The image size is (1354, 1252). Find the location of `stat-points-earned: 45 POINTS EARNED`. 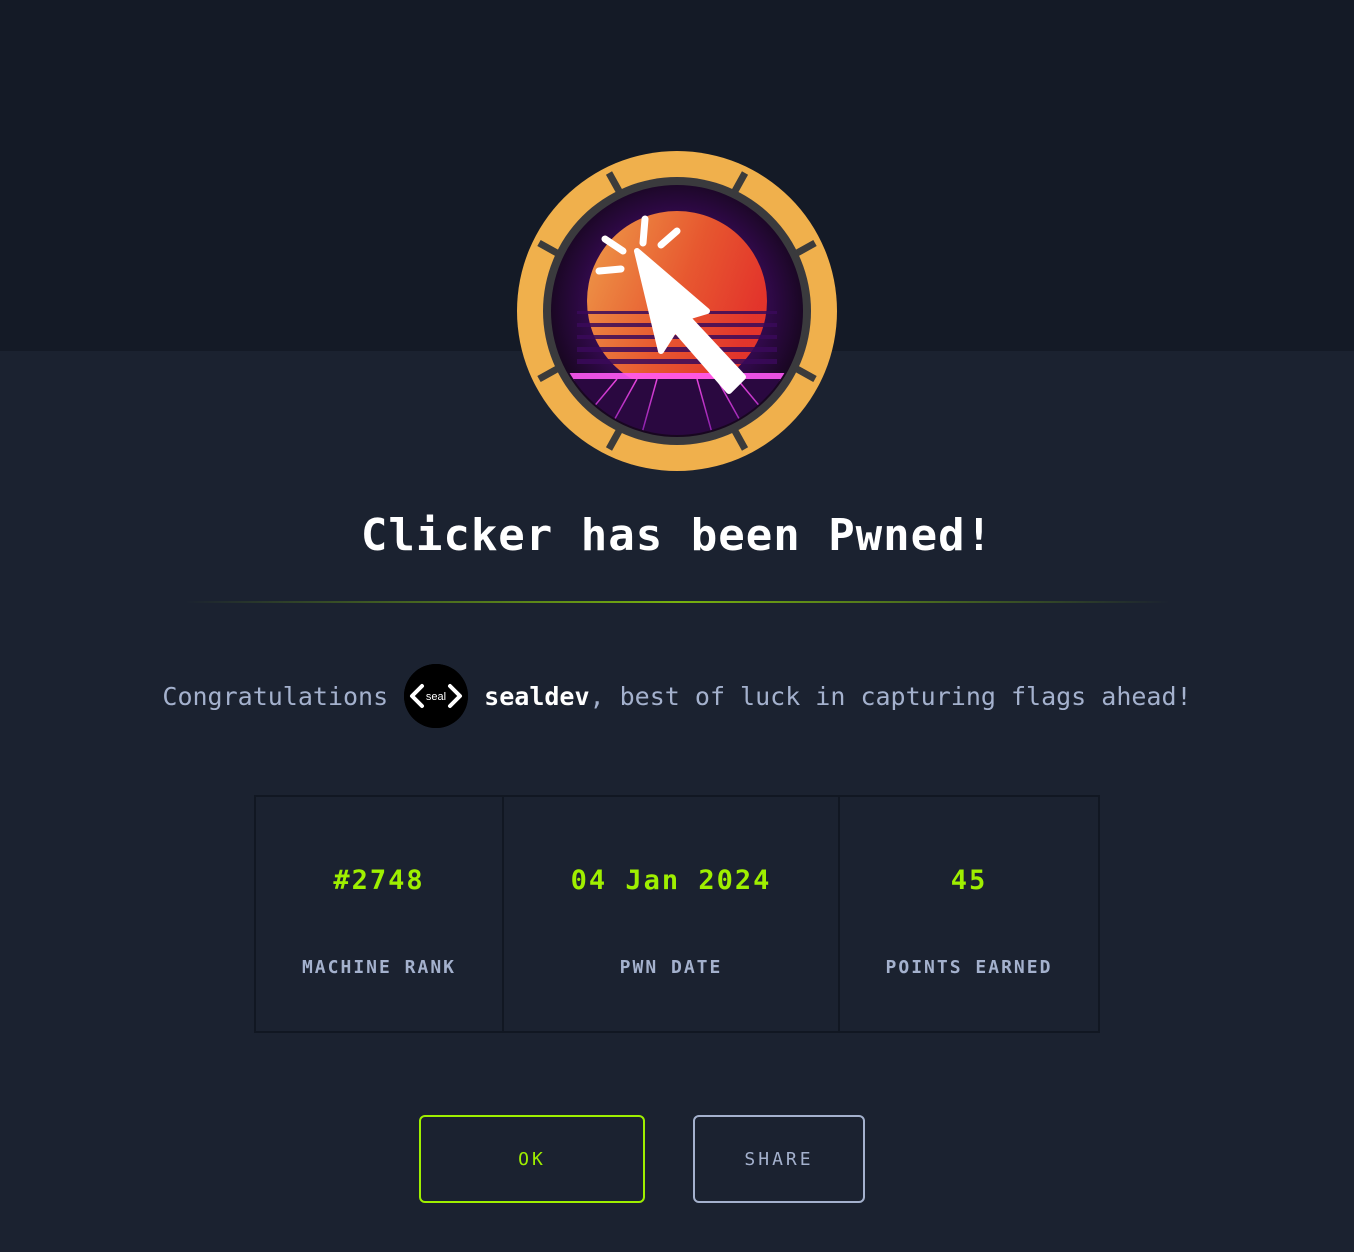

stat-points-earned: 45 POINTS EARNED is located at coordinates (969, 914).